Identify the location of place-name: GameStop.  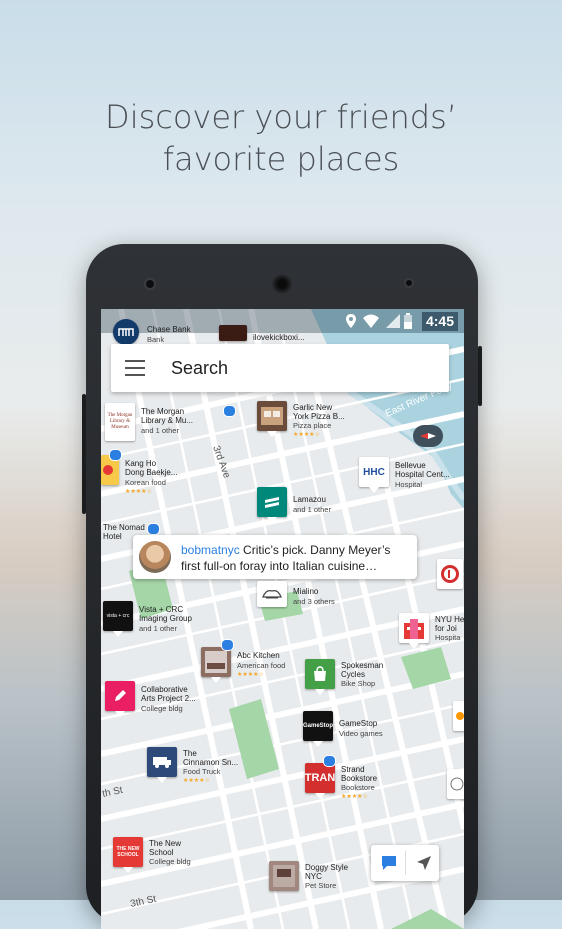
(358, 723).